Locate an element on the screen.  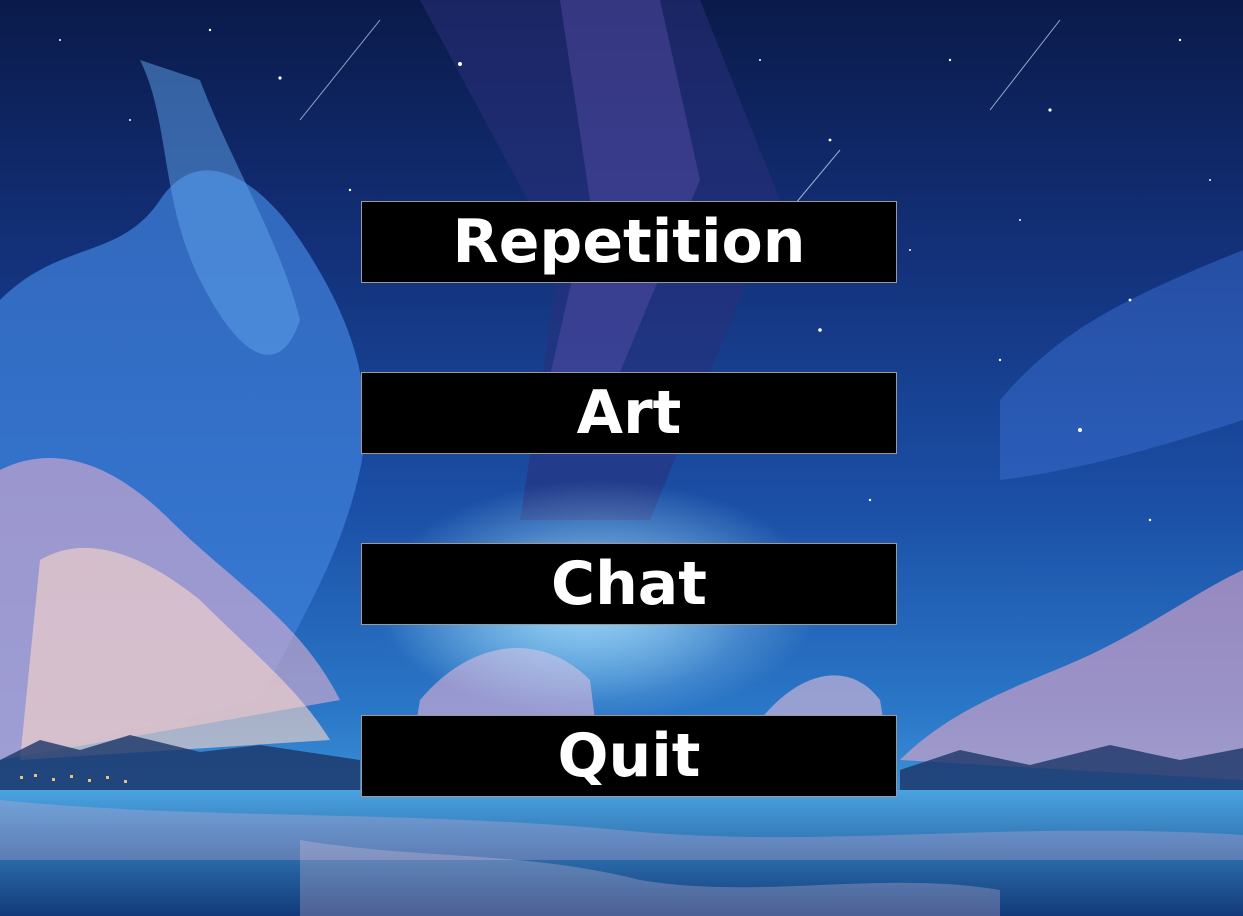
art-button-label: Art is located at coordinates (629, 413).